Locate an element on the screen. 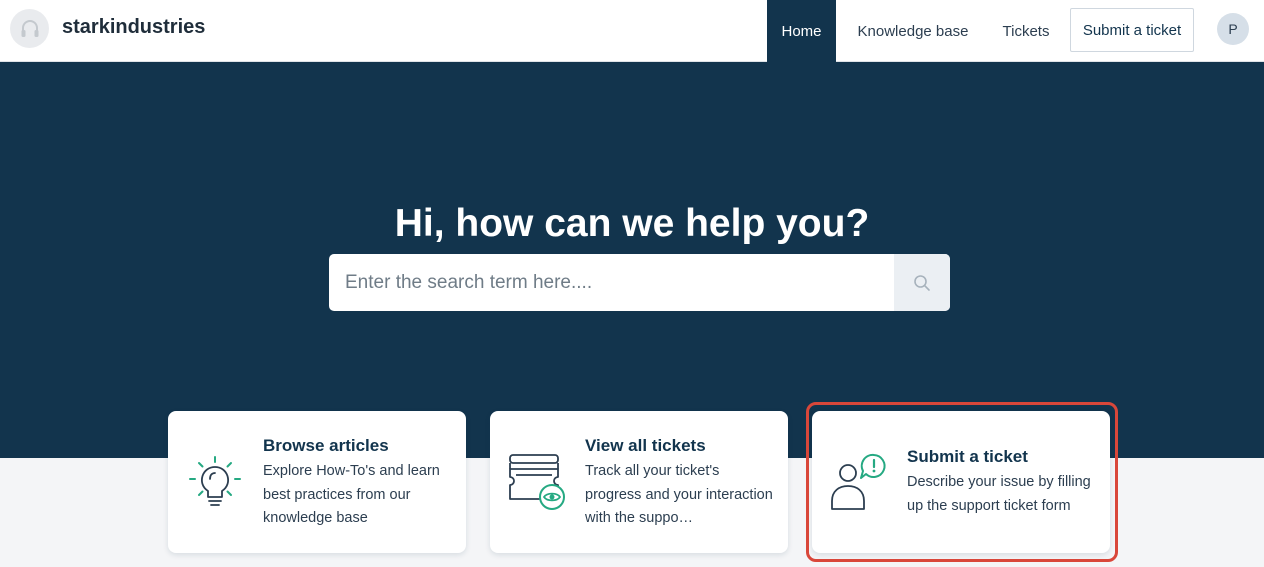 The image size is (1264, 567). card-title: View all tickets is located at coordinates (645, 445).